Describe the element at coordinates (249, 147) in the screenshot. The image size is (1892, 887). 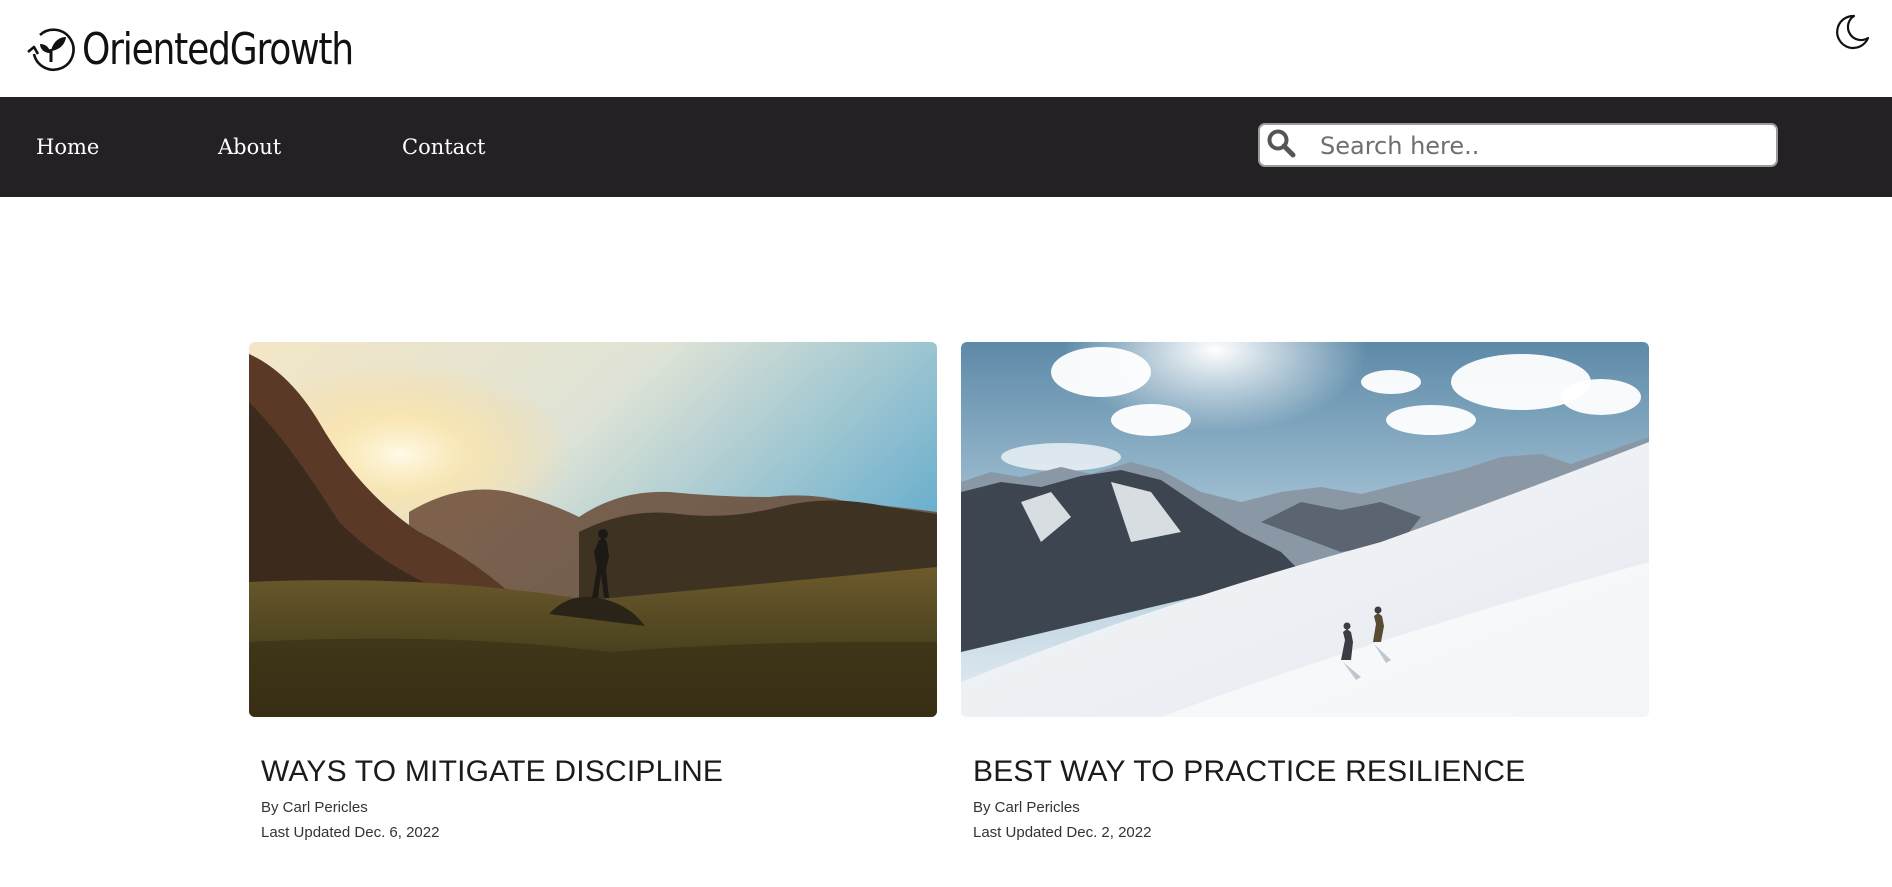
I see `nav-link-about: About` at that location.